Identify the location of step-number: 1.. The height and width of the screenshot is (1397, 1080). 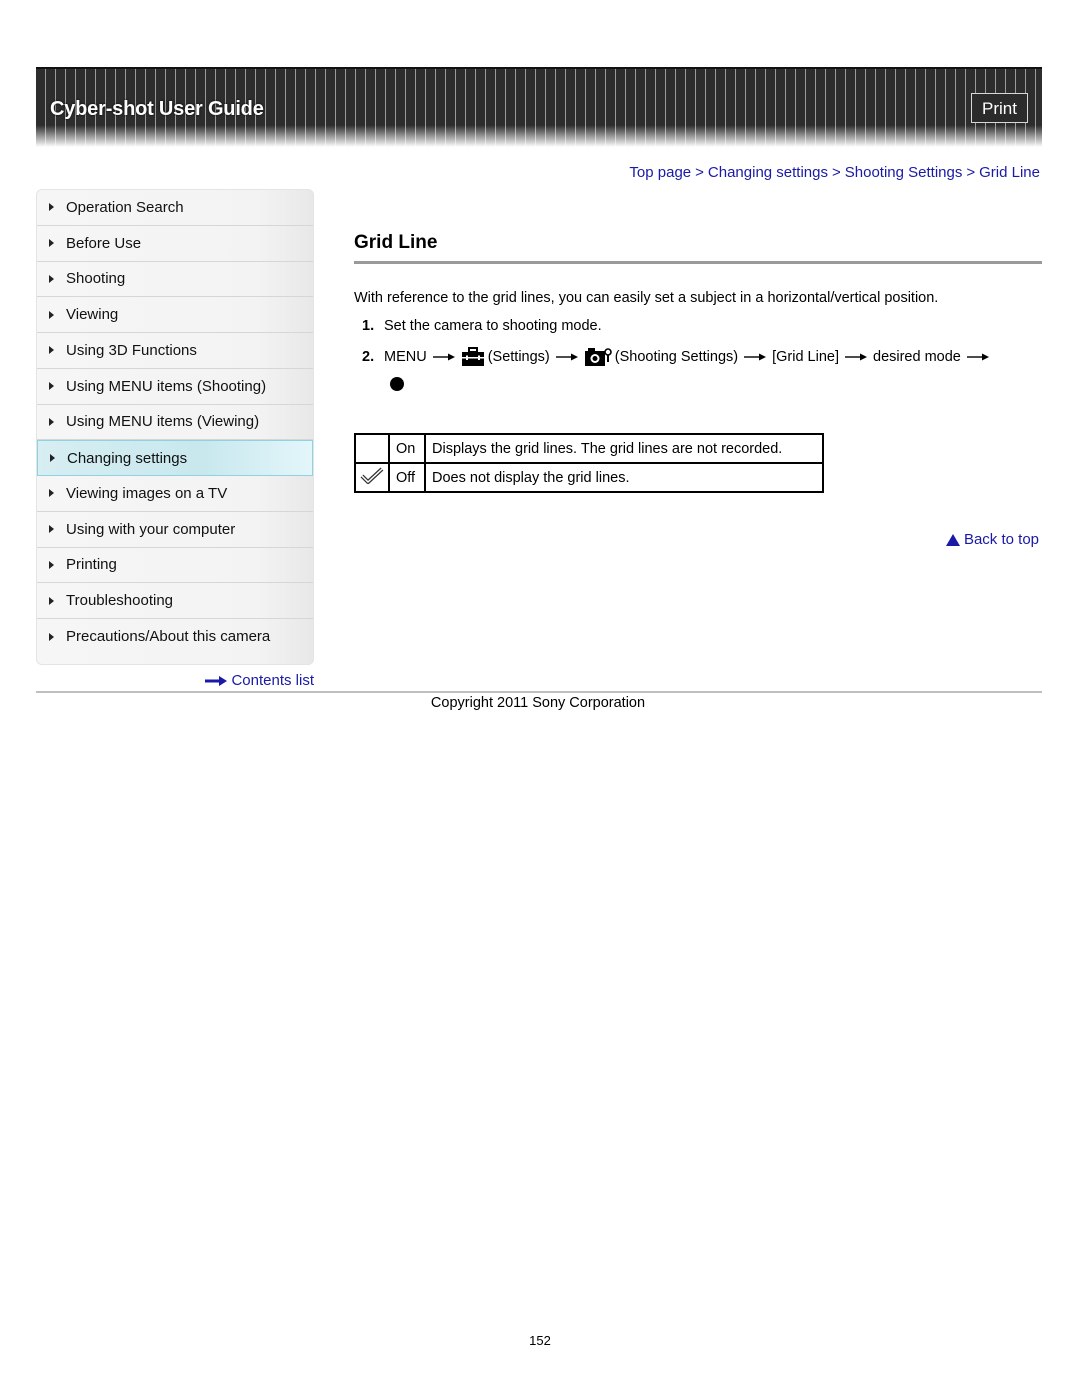
(368, 326).